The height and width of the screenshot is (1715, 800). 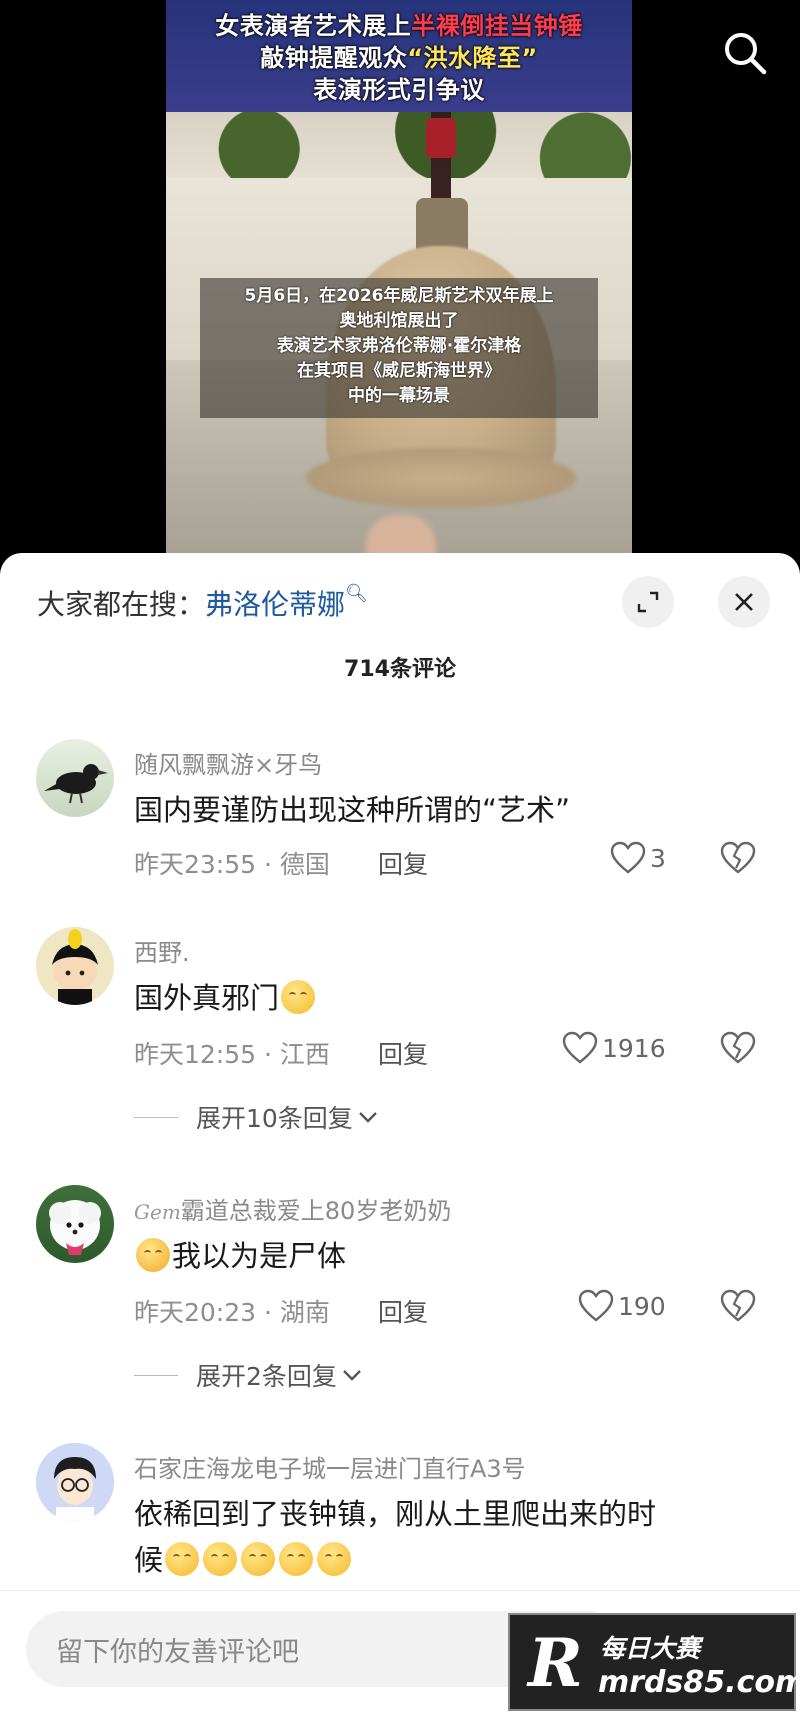 I want to click on comment-item: 石家庄海龙电子城一层进门直行A3号 依稀回到了丧钟镇，刚从土里爬出来的时 候, so click(x=400, y=1519).